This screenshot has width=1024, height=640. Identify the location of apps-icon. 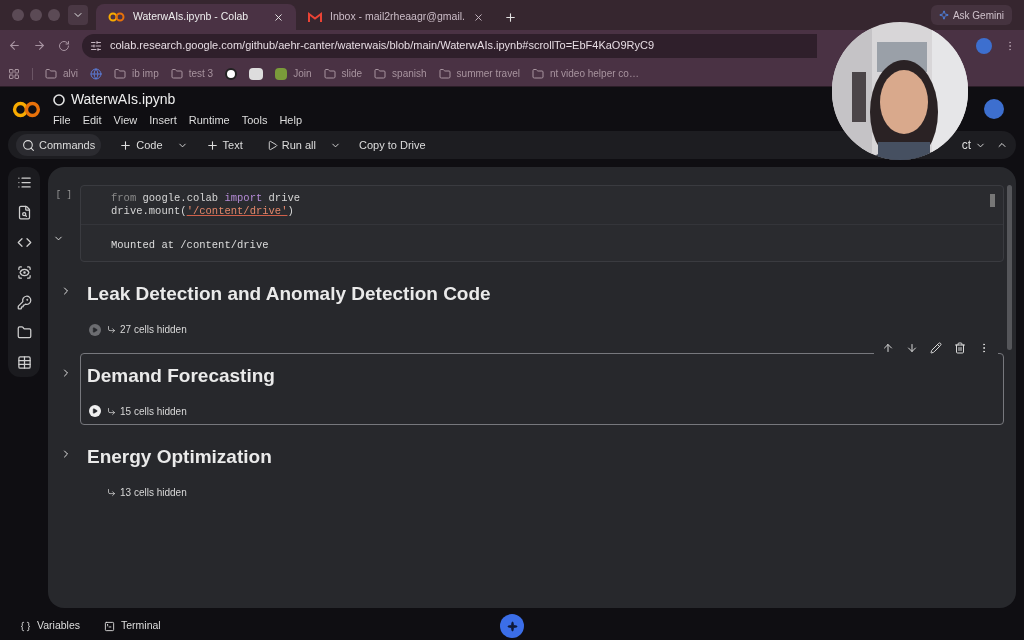
(14, 73).